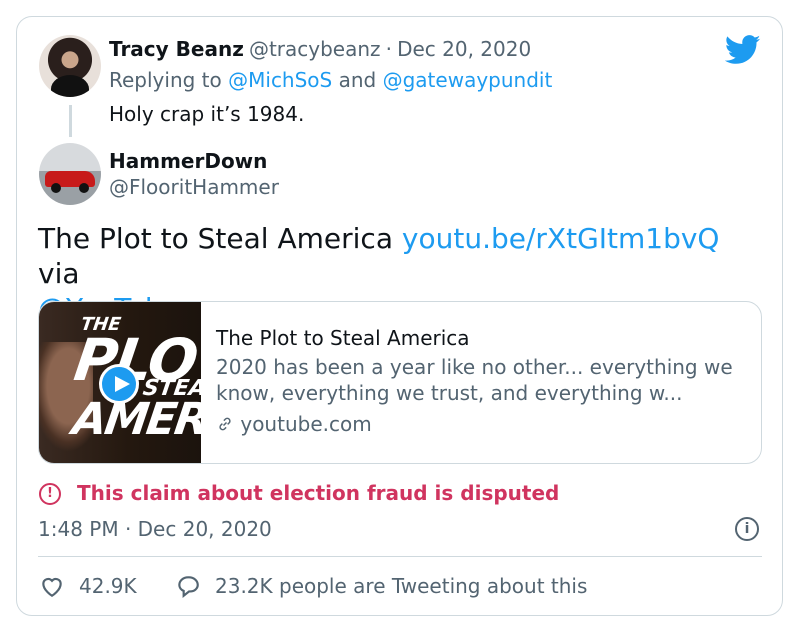  What do you see at coordinates (155, 529) in the screenshot?
I see `tweet-timestamp: 1:48 PM · Dec 20, 2020` at bounding box center [155, 529].